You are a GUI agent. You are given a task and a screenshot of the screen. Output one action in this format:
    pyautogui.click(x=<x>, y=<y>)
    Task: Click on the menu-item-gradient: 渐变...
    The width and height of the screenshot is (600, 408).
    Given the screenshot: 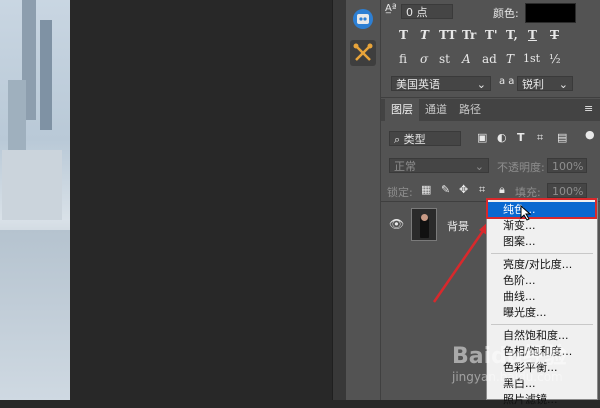 What is the action you would take?
    pyautogui.click(x=542, y=226)
    